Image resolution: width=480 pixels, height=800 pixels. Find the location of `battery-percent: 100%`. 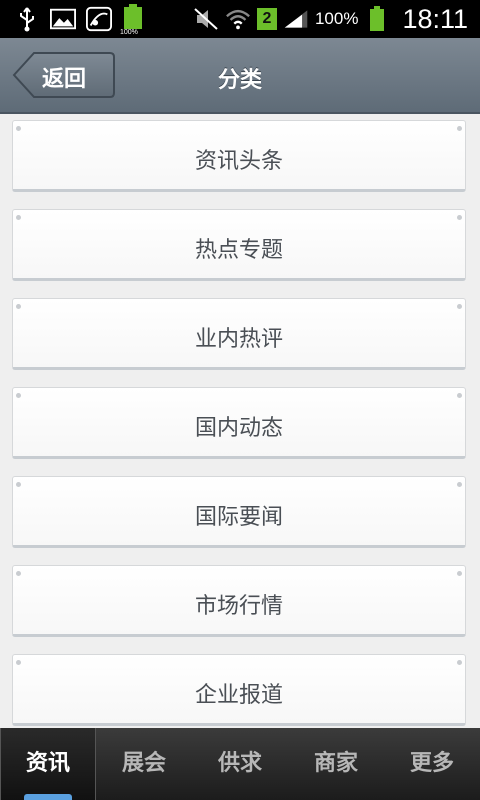

battery-percent: 100% is located at coordinates (336, 18).